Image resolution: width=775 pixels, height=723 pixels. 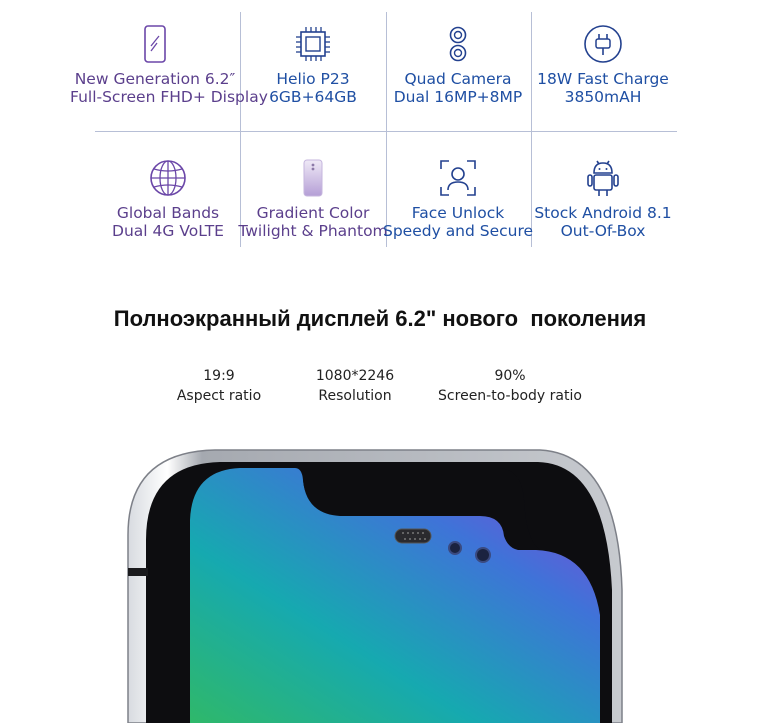 What do you see at coordinates (169, 97) in the screenshot?
I see `feature-line2: Full-Screen FHD+ Display` at bounding box center [169, 97].